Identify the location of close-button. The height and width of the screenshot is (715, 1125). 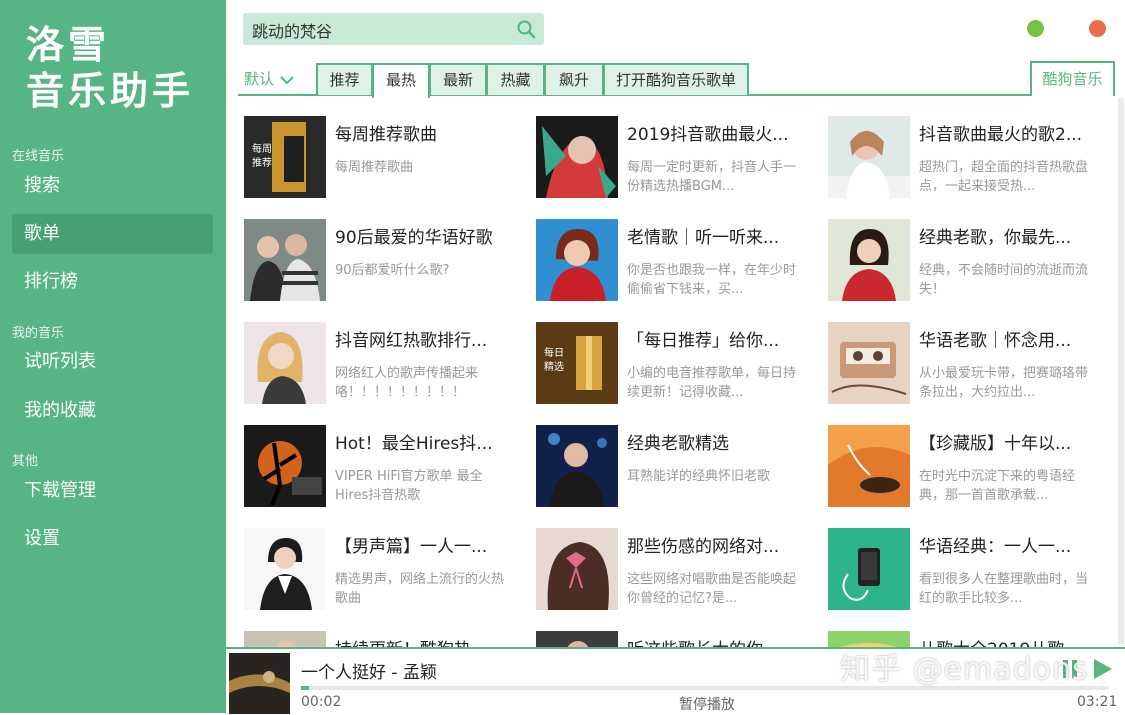
(1097, 28).